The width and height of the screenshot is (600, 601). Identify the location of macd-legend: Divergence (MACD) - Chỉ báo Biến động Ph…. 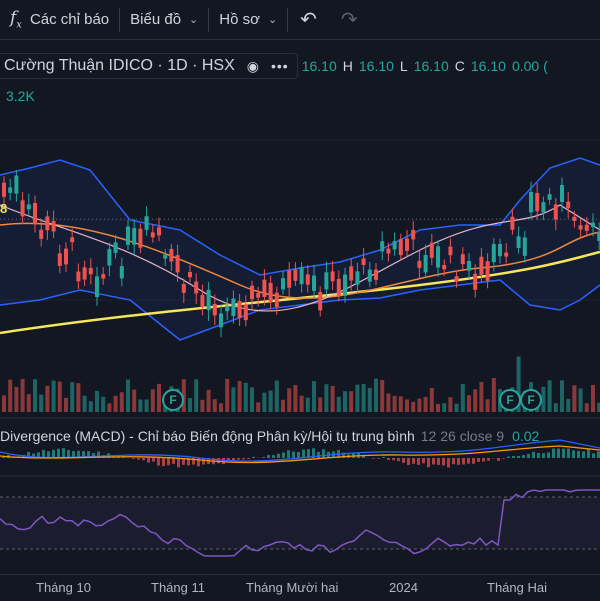
(269, 436).